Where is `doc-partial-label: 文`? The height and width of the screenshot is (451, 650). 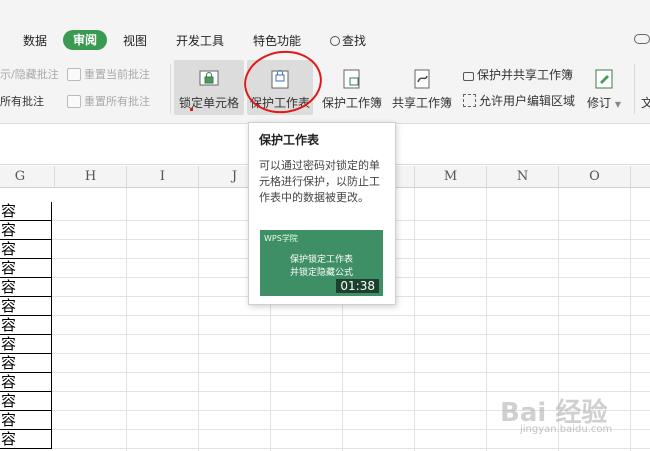 doc-partial-label: 文 is located at coordinates (645, 103).